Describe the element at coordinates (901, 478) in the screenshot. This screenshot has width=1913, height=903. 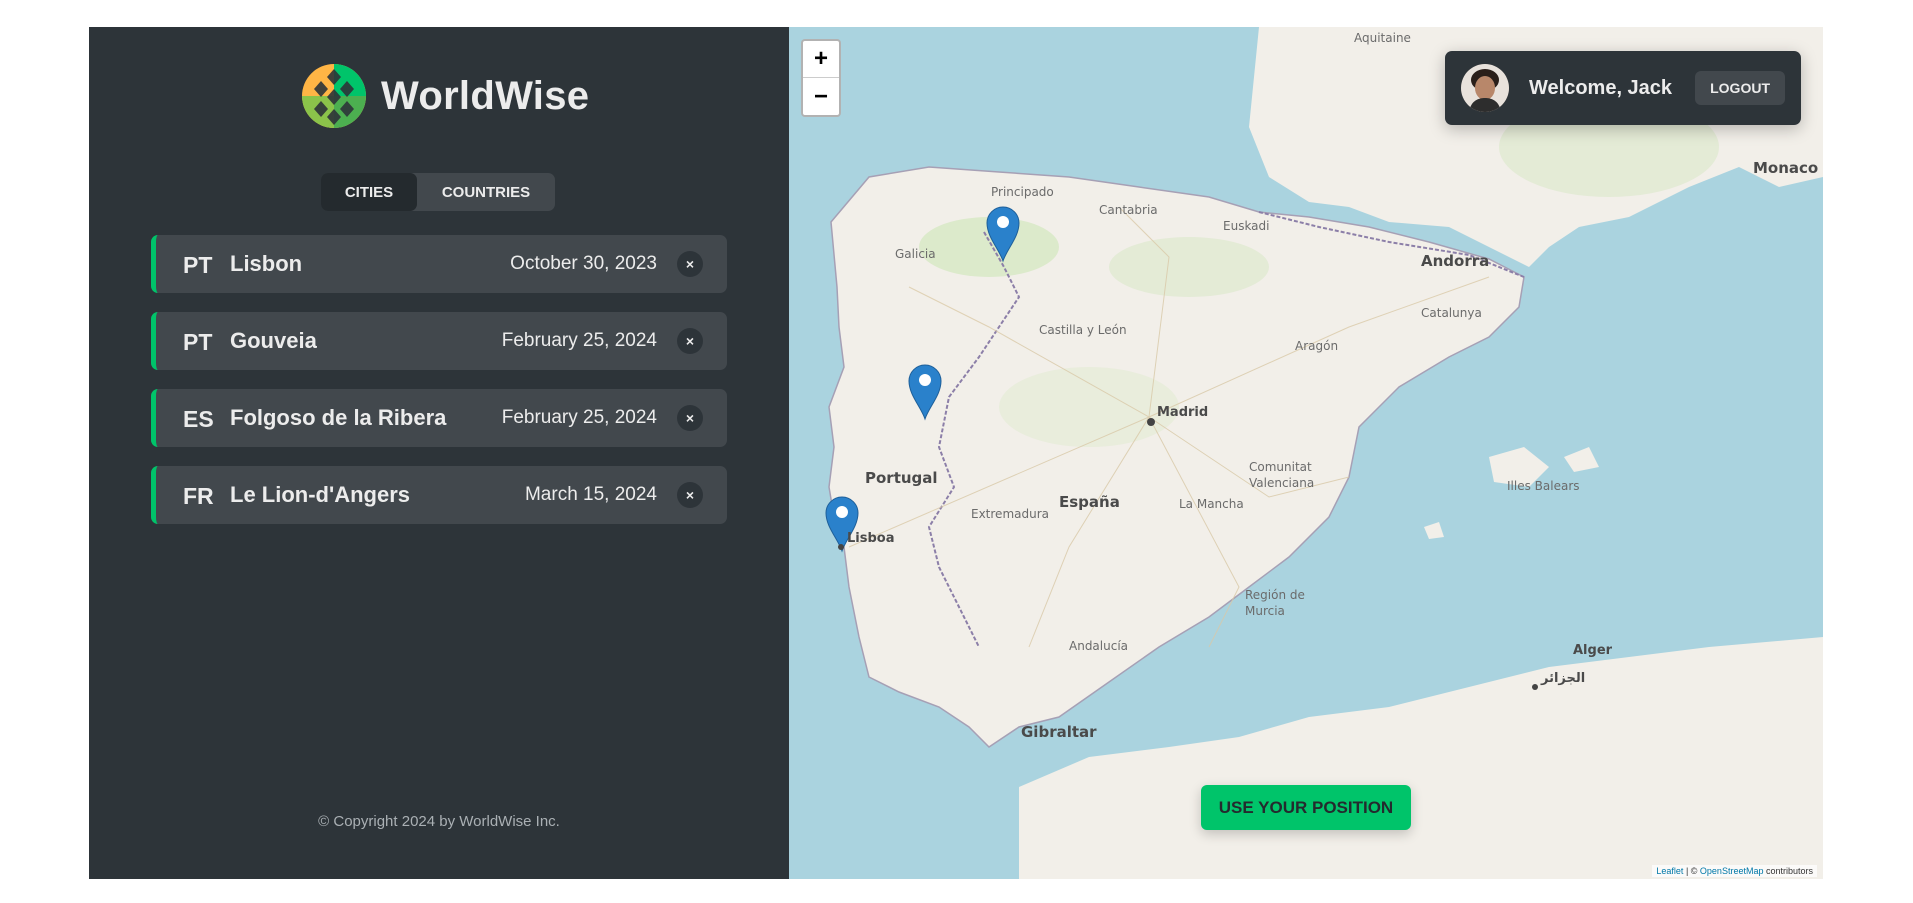
I see `map-label: Portugal` at that location.